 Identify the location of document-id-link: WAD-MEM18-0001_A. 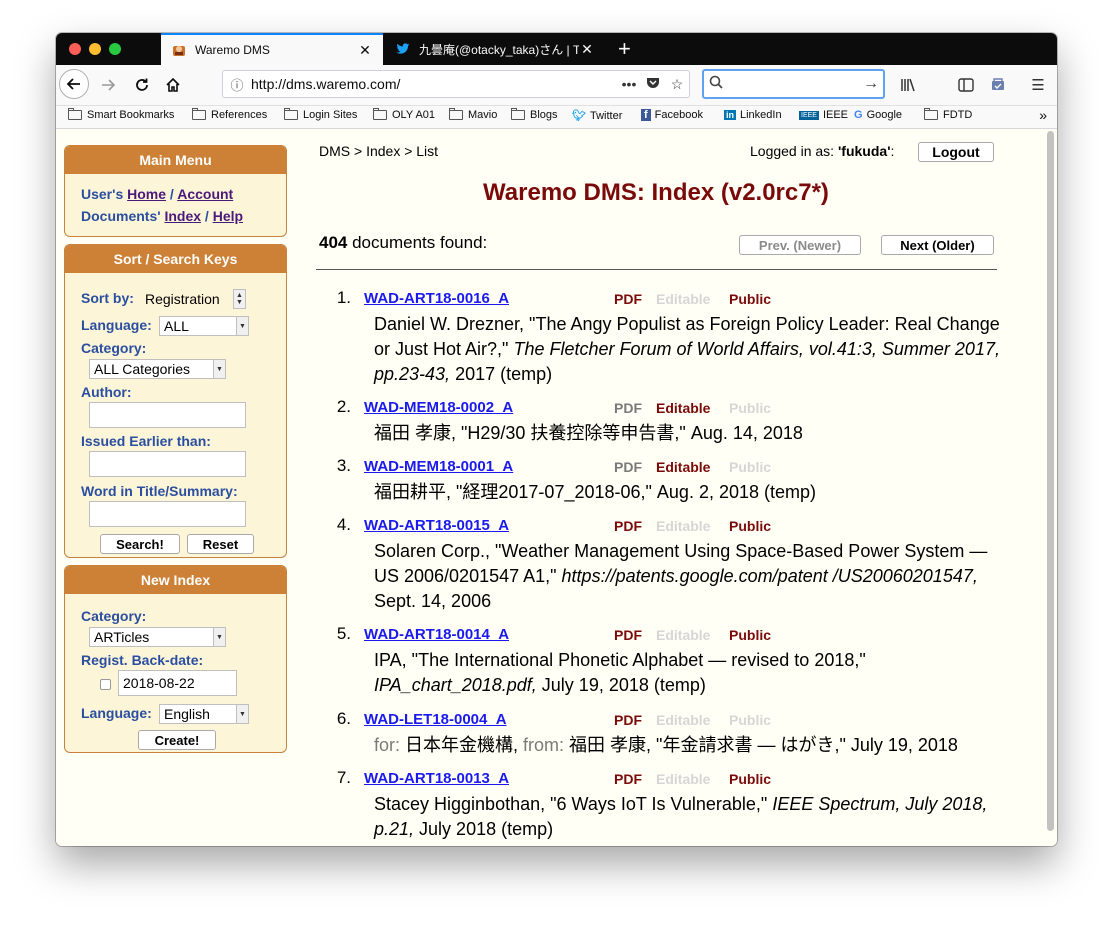
(438, 466).